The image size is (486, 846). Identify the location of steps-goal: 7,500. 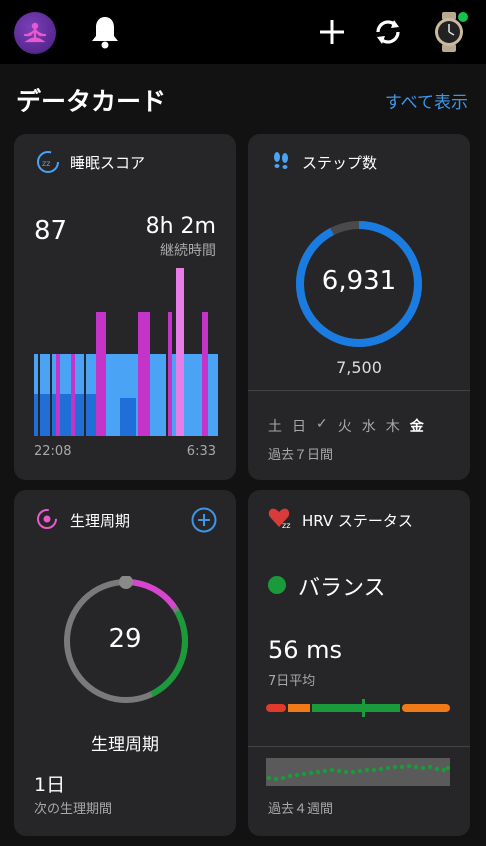
(359, 367).